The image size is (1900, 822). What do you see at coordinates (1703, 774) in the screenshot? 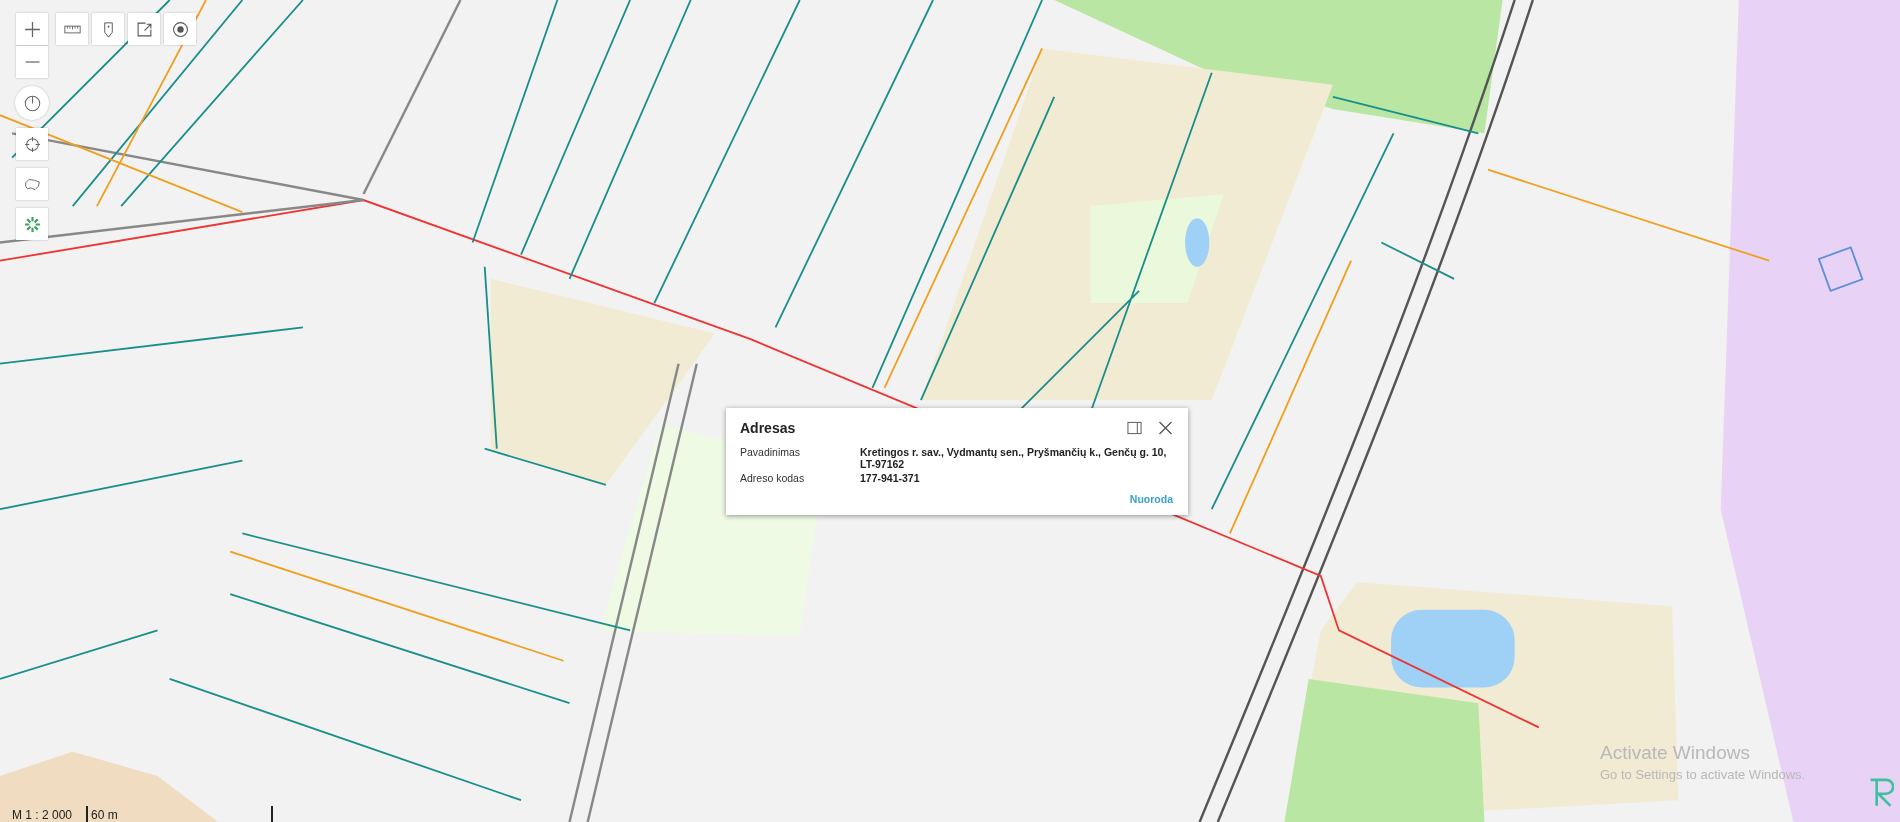
I see `activation-text: Go to Settings to activate Windows.` at bounding box center [1703, 774].